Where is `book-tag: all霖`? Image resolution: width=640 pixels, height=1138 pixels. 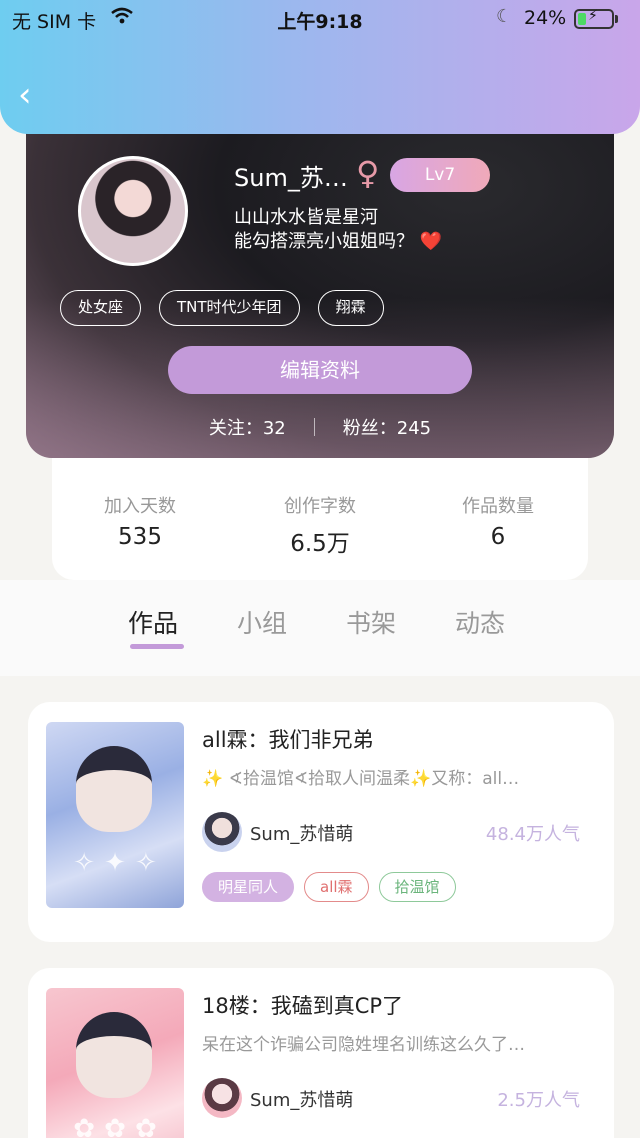 book-tag: all霖 is located at coordinates (336, 887).